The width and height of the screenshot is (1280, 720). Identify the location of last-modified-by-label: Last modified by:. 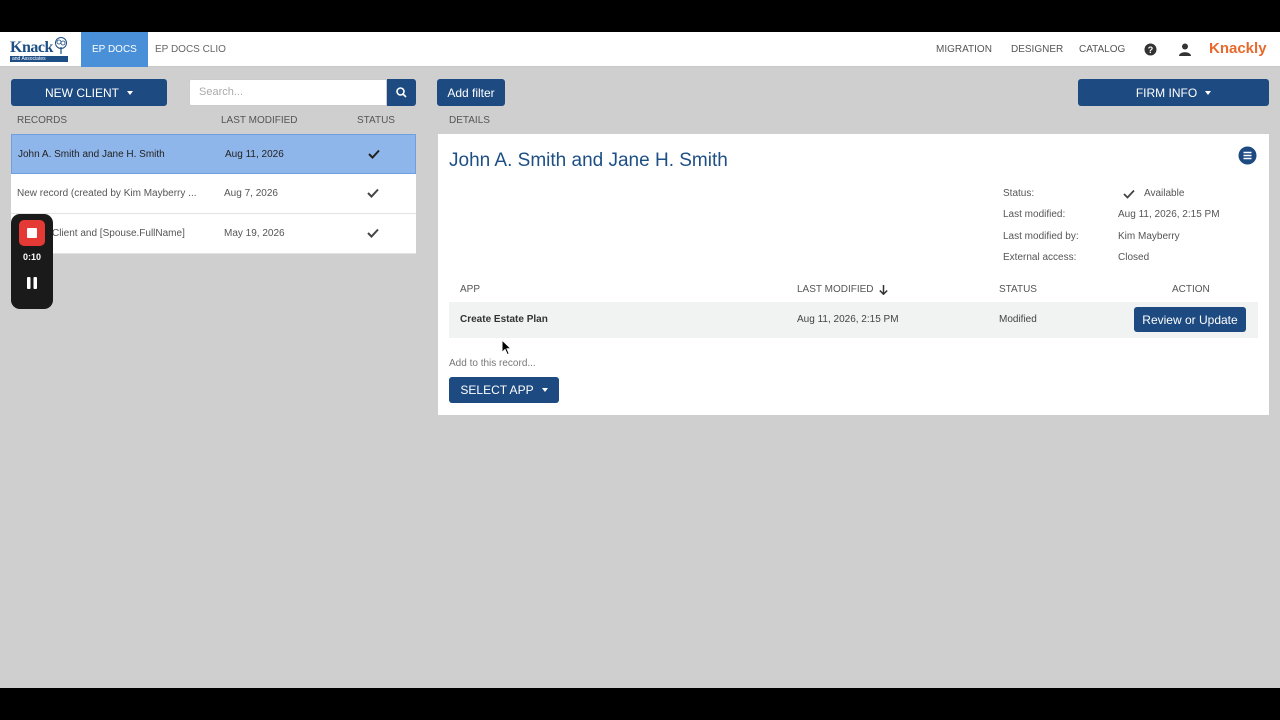
(1041, 236).